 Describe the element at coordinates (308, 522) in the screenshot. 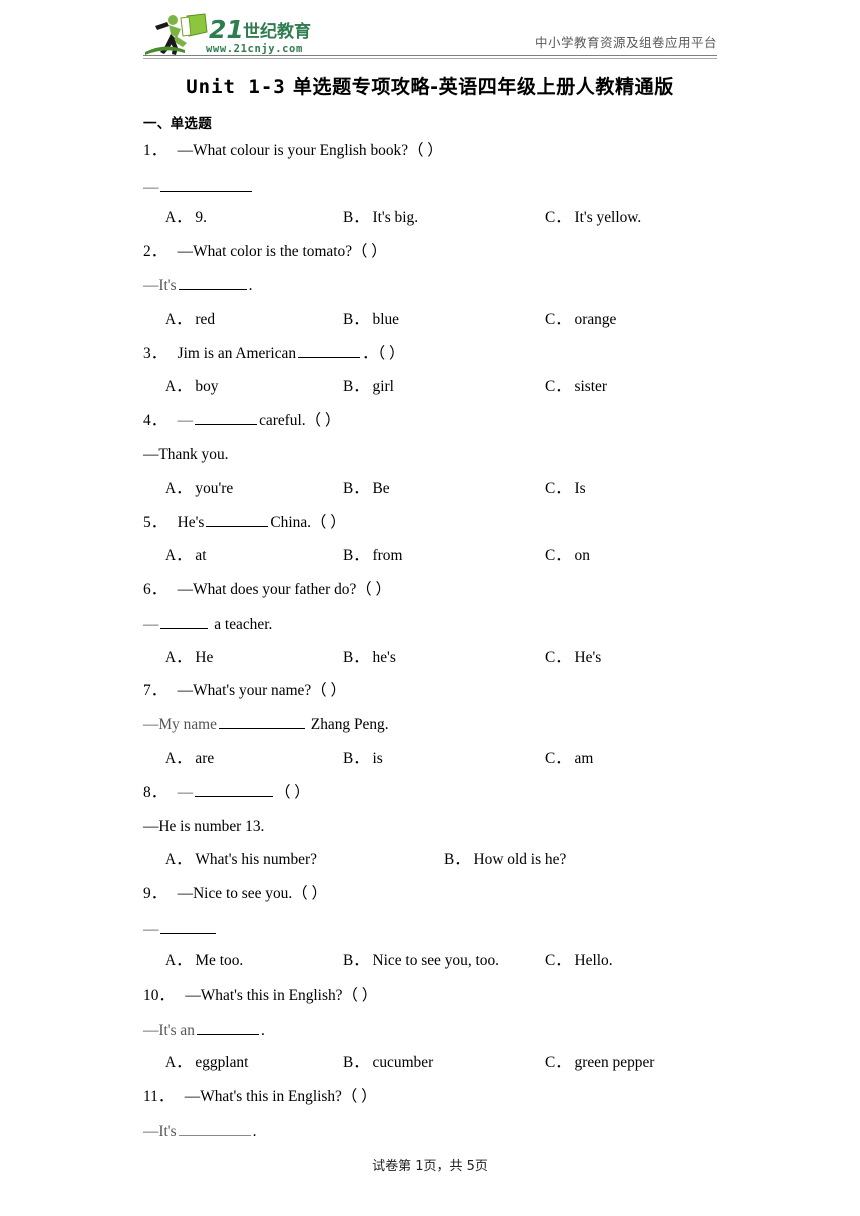

I see `question-text-post: China.（ ）` at that location.